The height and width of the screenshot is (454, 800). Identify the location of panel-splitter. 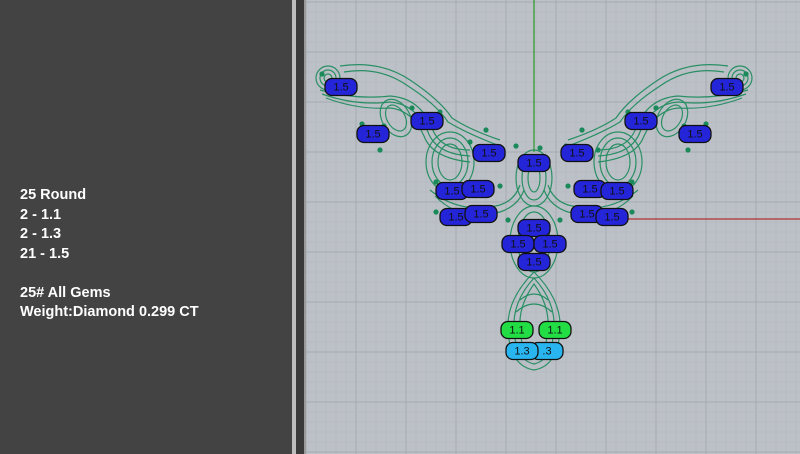
(300, 227).